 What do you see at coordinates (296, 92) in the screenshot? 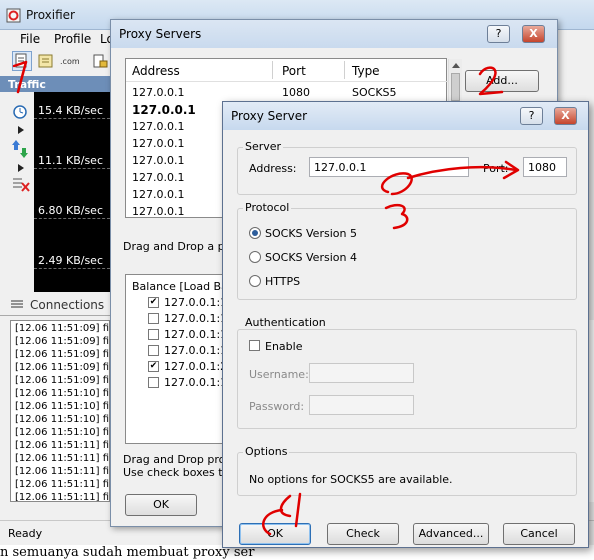
I see `proxy-row-port: 1080` at bounding box center [296, 92].